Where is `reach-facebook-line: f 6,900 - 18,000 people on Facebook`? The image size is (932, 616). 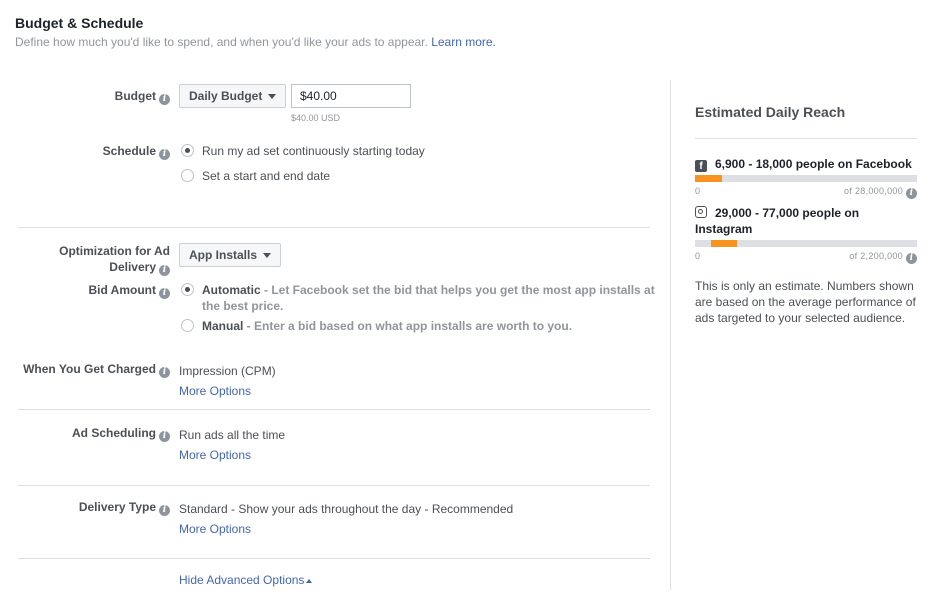 reach-facebook-line: f 6,900 - 18,000 people on Facebook is located at coordinates (806, 164).